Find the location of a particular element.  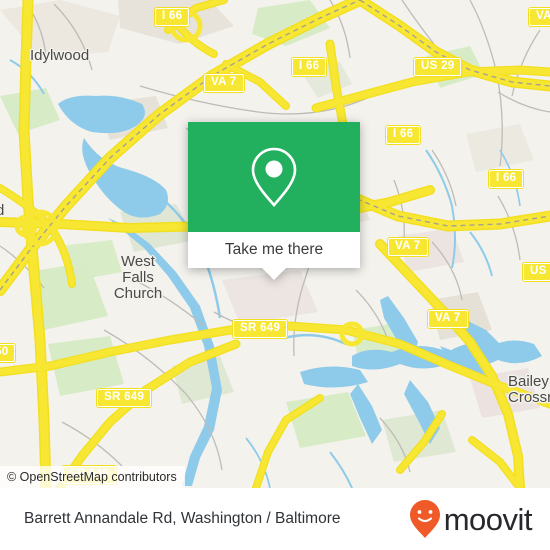

popup-action-bar: Take me there is located at coordinates (274, 250).